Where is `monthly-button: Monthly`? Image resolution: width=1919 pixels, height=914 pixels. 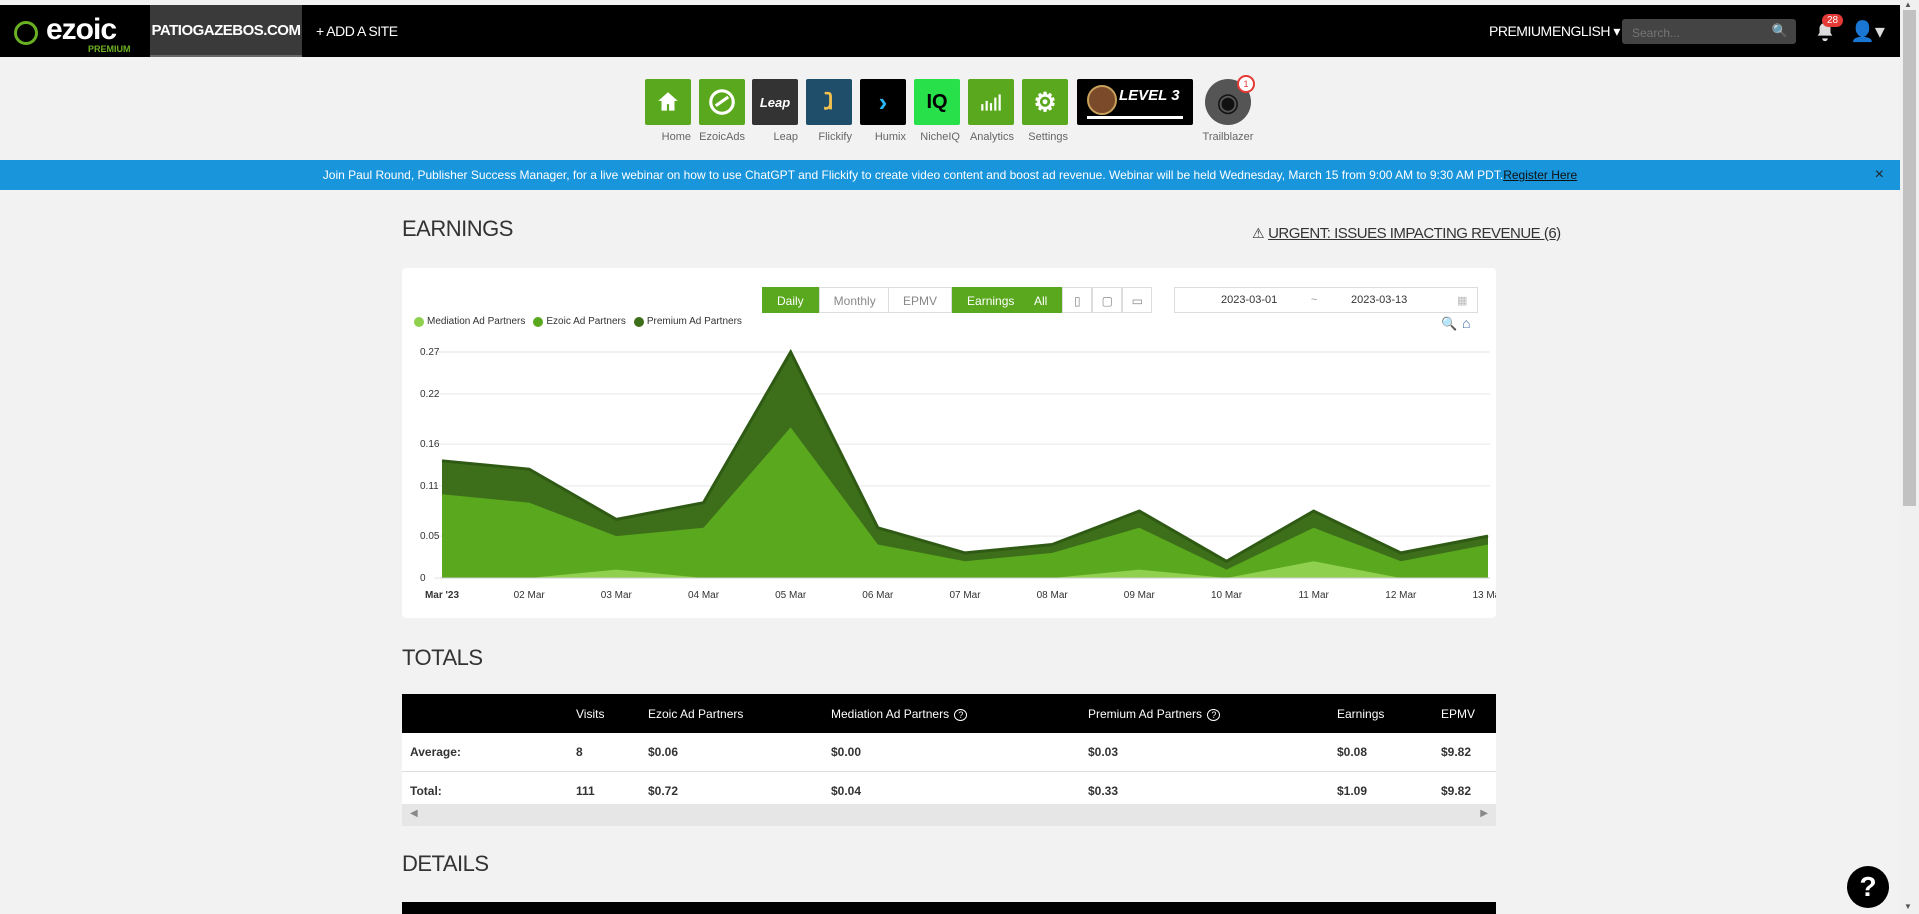
monthly-button: Monthly is located at coordinates (854, 300).